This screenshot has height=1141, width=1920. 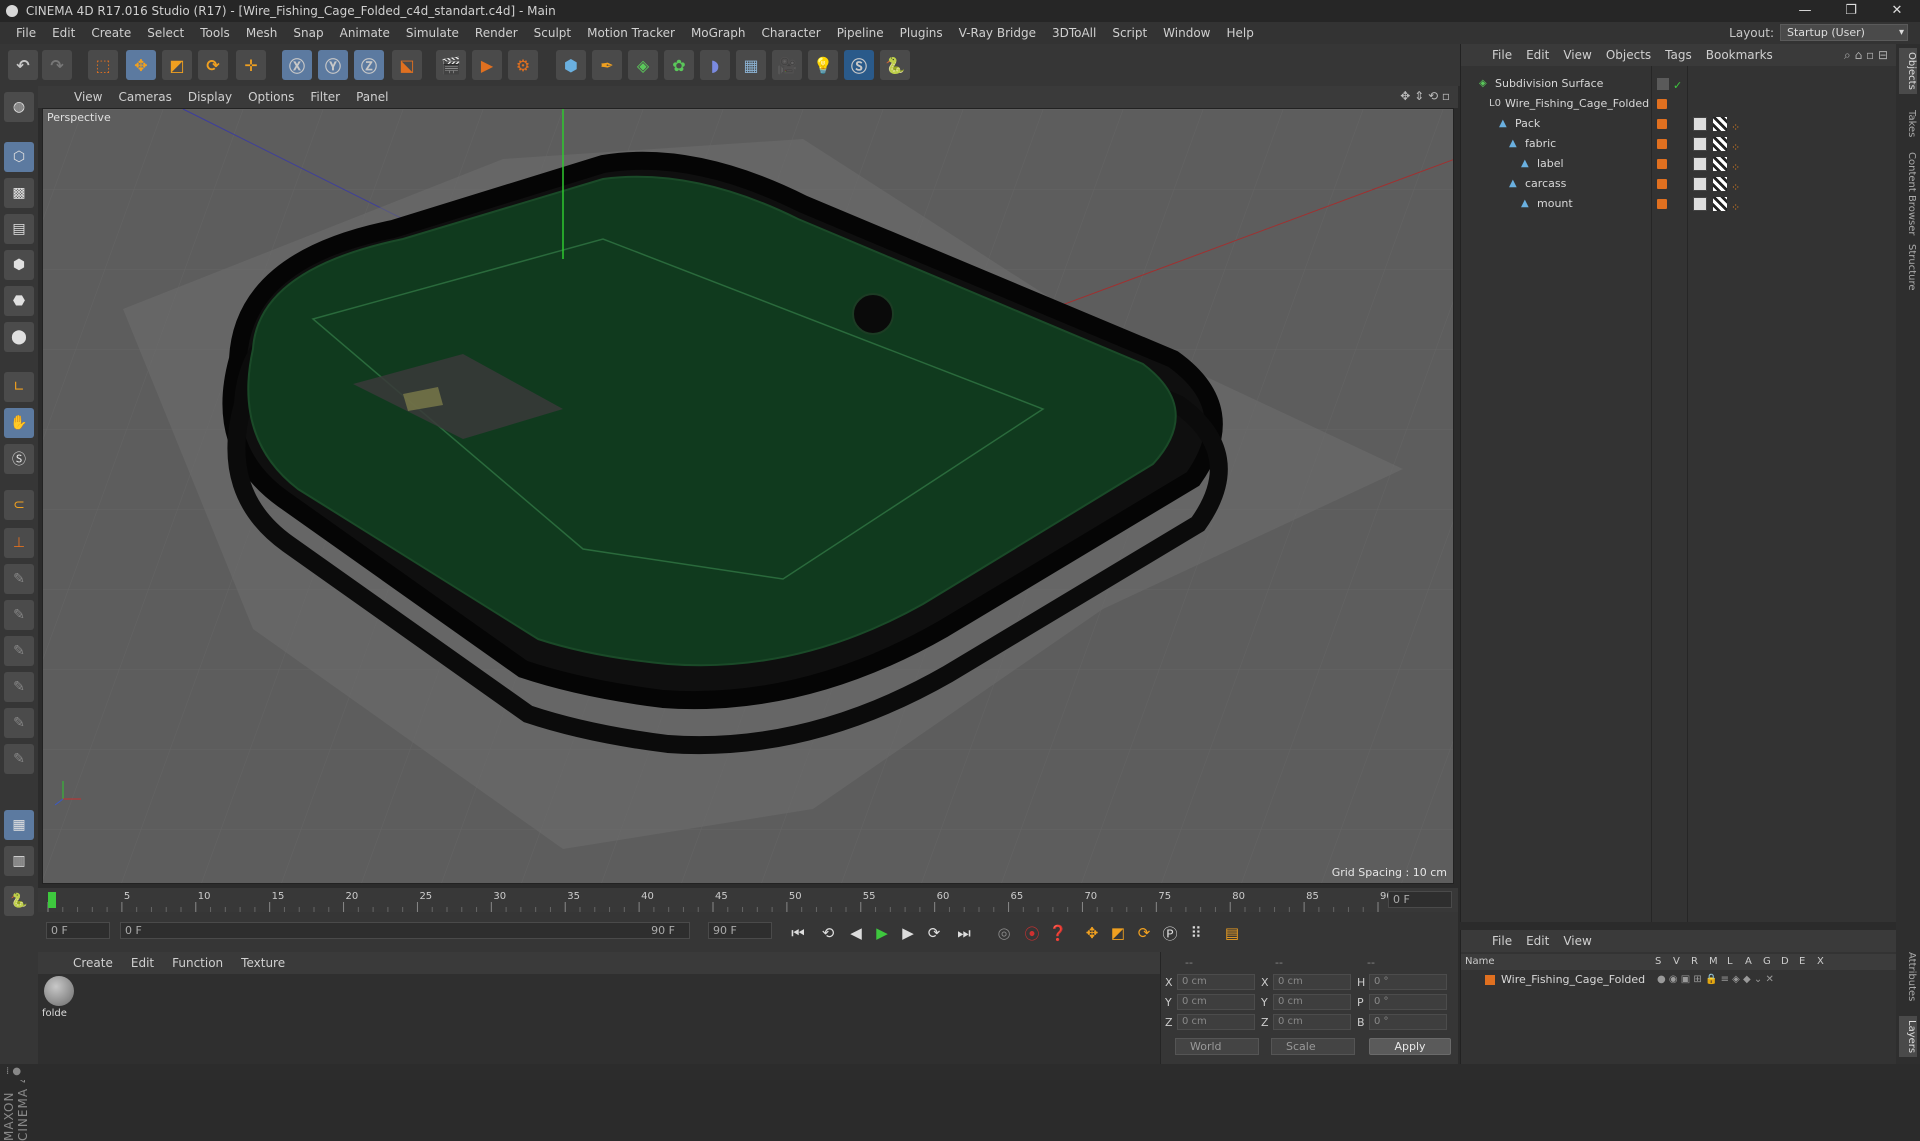 What do you see at coordinates (740, 930) in the screenshot?
I see `end-frame-field: 90 F` at bounding box center [740, 930].